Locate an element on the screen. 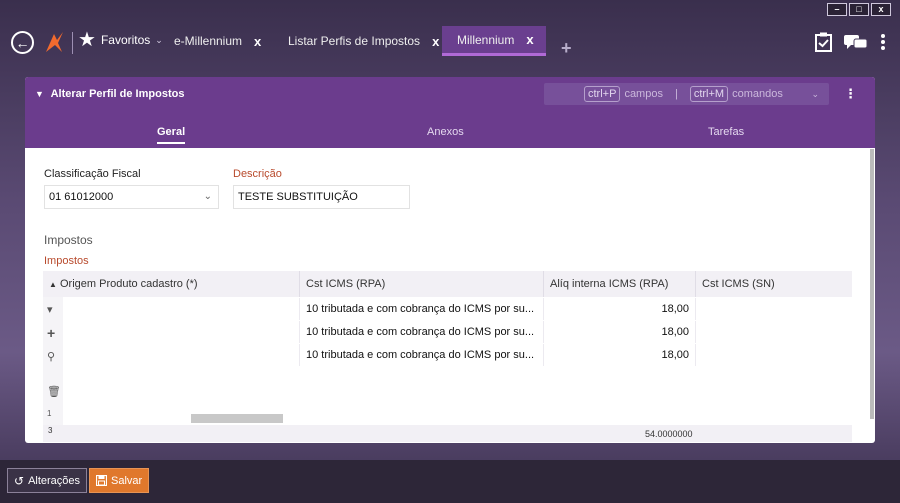  classificacao-fiscal-label: Classificação Fiscal is located at coordinates (92, 174).